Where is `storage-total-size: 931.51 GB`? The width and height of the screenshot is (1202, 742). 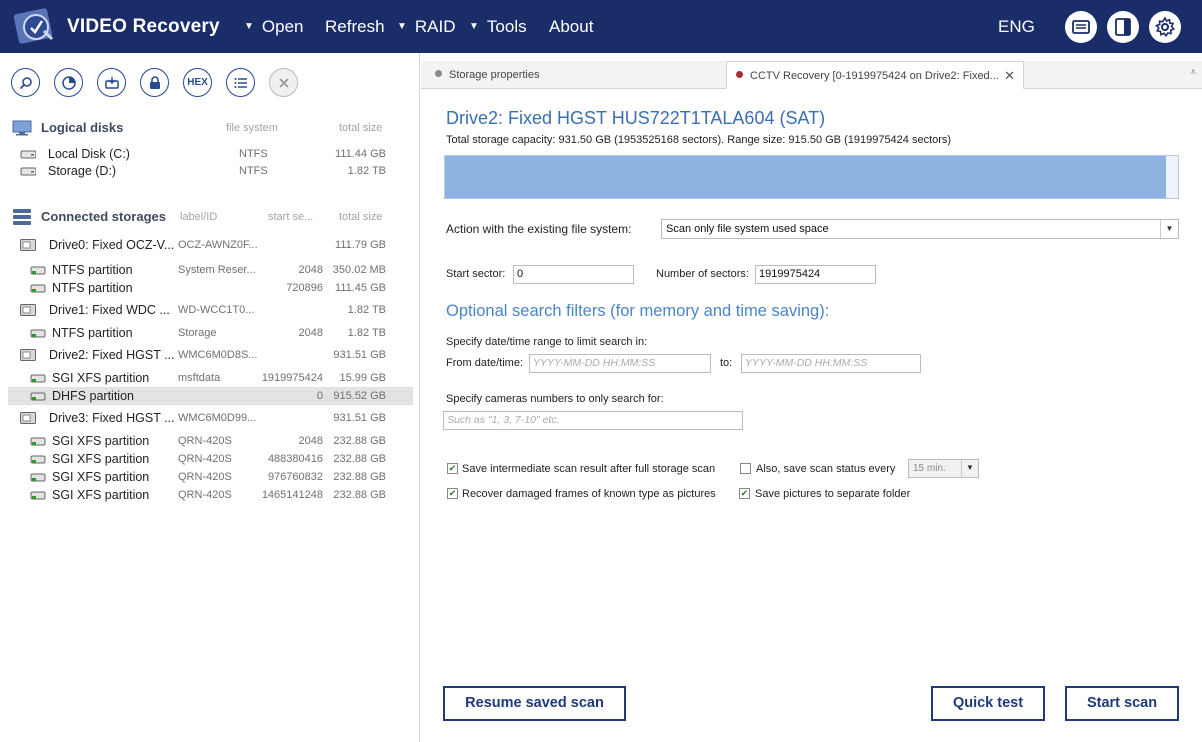
storage-total-size: 931.51 GB is located at coordinates (359, 418).